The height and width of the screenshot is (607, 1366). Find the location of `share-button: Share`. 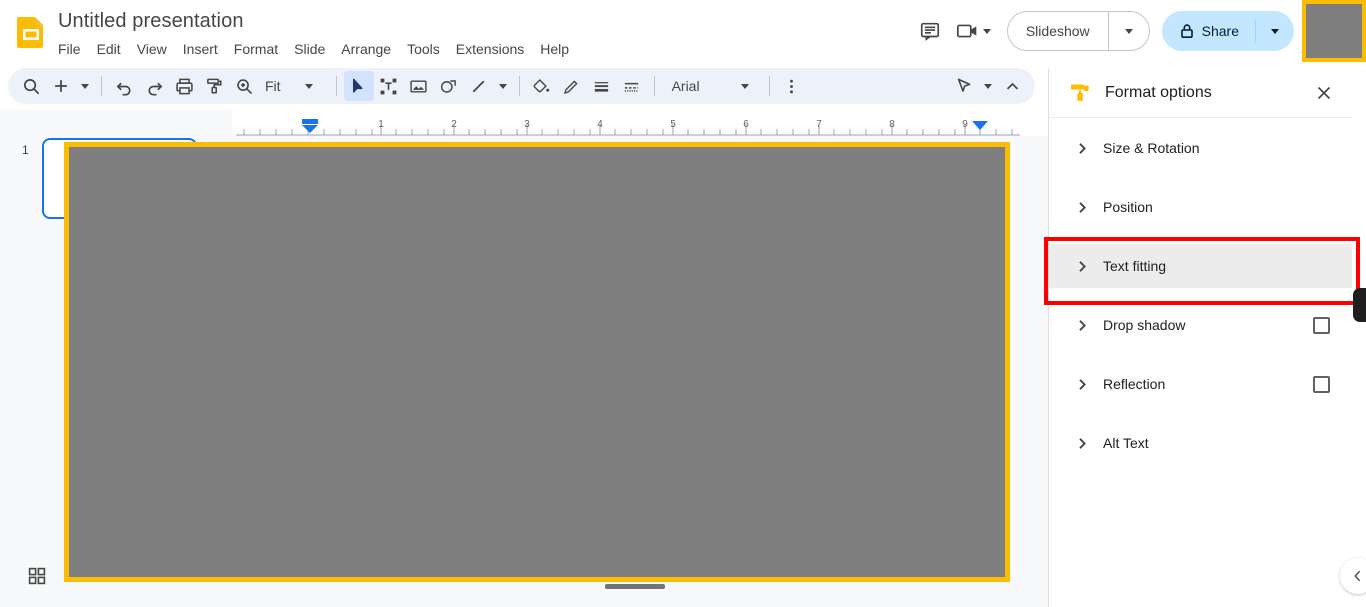

share-button: Share is located at coordinates (1208, 31).